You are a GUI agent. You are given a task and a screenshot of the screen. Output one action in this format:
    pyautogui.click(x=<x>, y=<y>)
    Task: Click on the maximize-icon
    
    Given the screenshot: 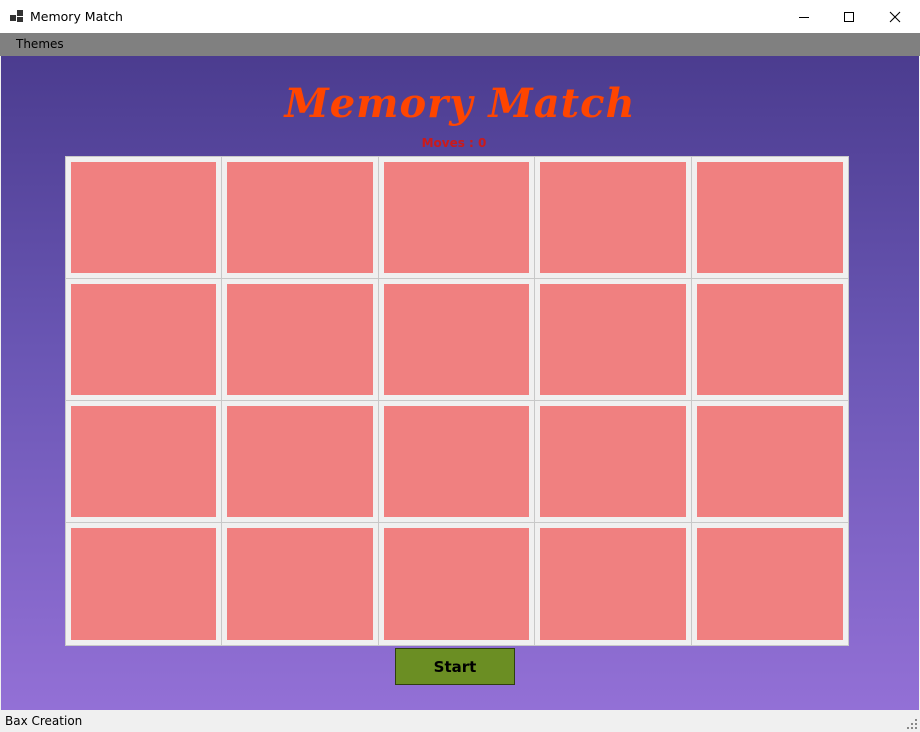 What is the action you would take?
    pyautogui.click(x=849, y=17)
    